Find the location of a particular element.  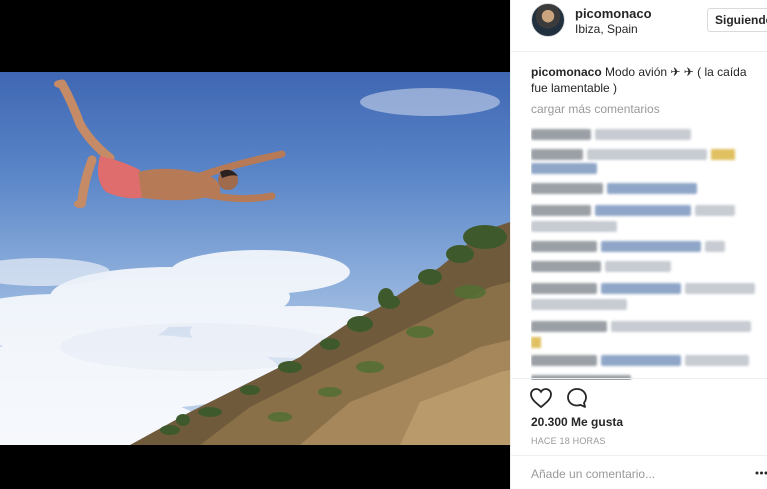

caption-username: picomonaco is located at coordinates (566, 72).